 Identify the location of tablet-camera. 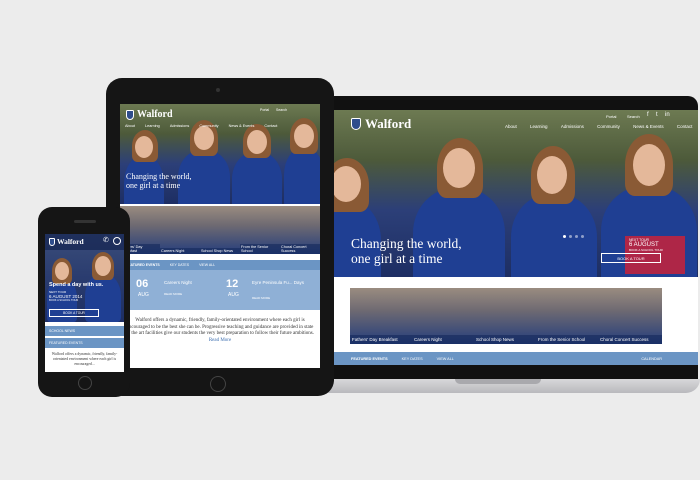
(218, 90).